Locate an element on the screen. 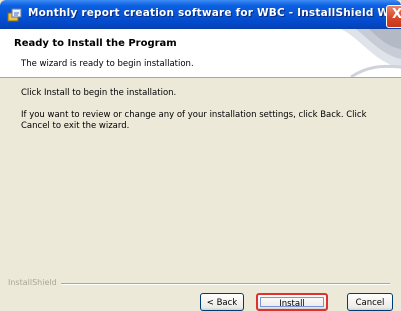 The width and height of the screenshot is (401, 311). back-button: < Back is located at coordinates (222, 302).